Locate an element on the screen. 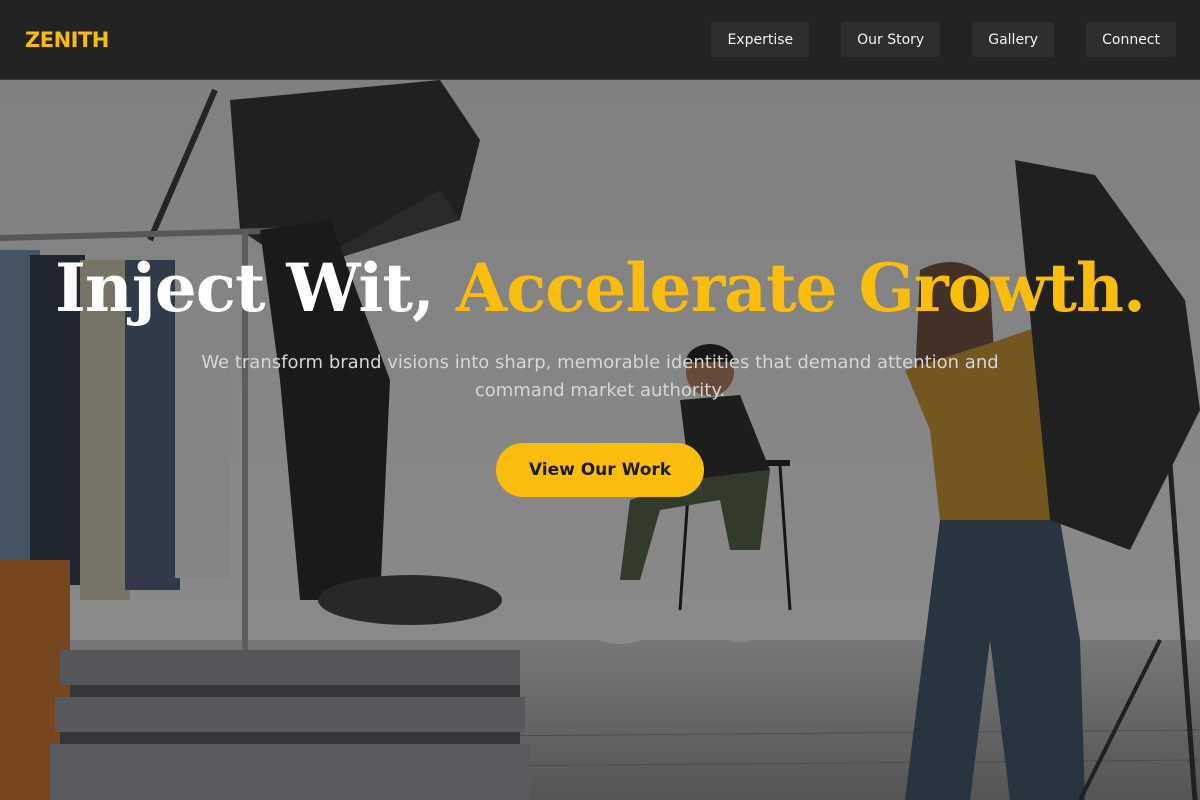 This screenshot has height=800, width=1200. view-our-work-button: View Our Work is located at coordinates (600, 470).